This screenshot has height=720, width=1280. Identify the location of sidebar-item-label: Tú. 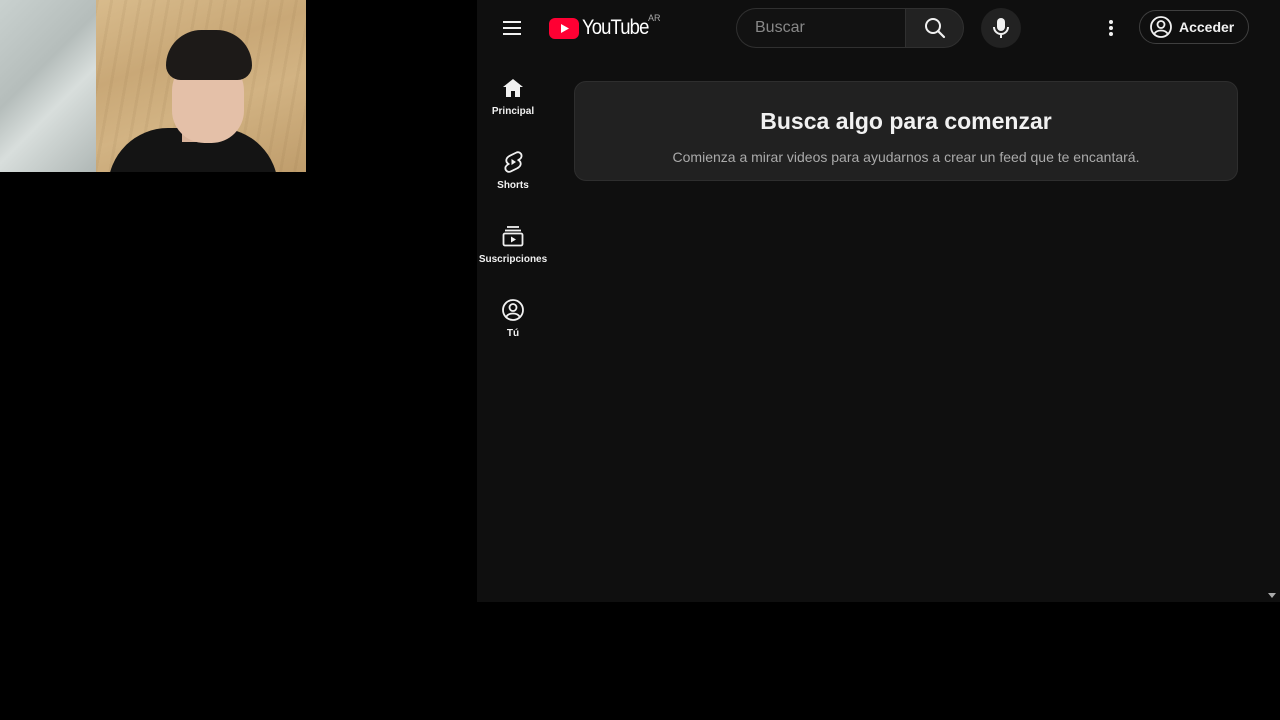
(513, 333).